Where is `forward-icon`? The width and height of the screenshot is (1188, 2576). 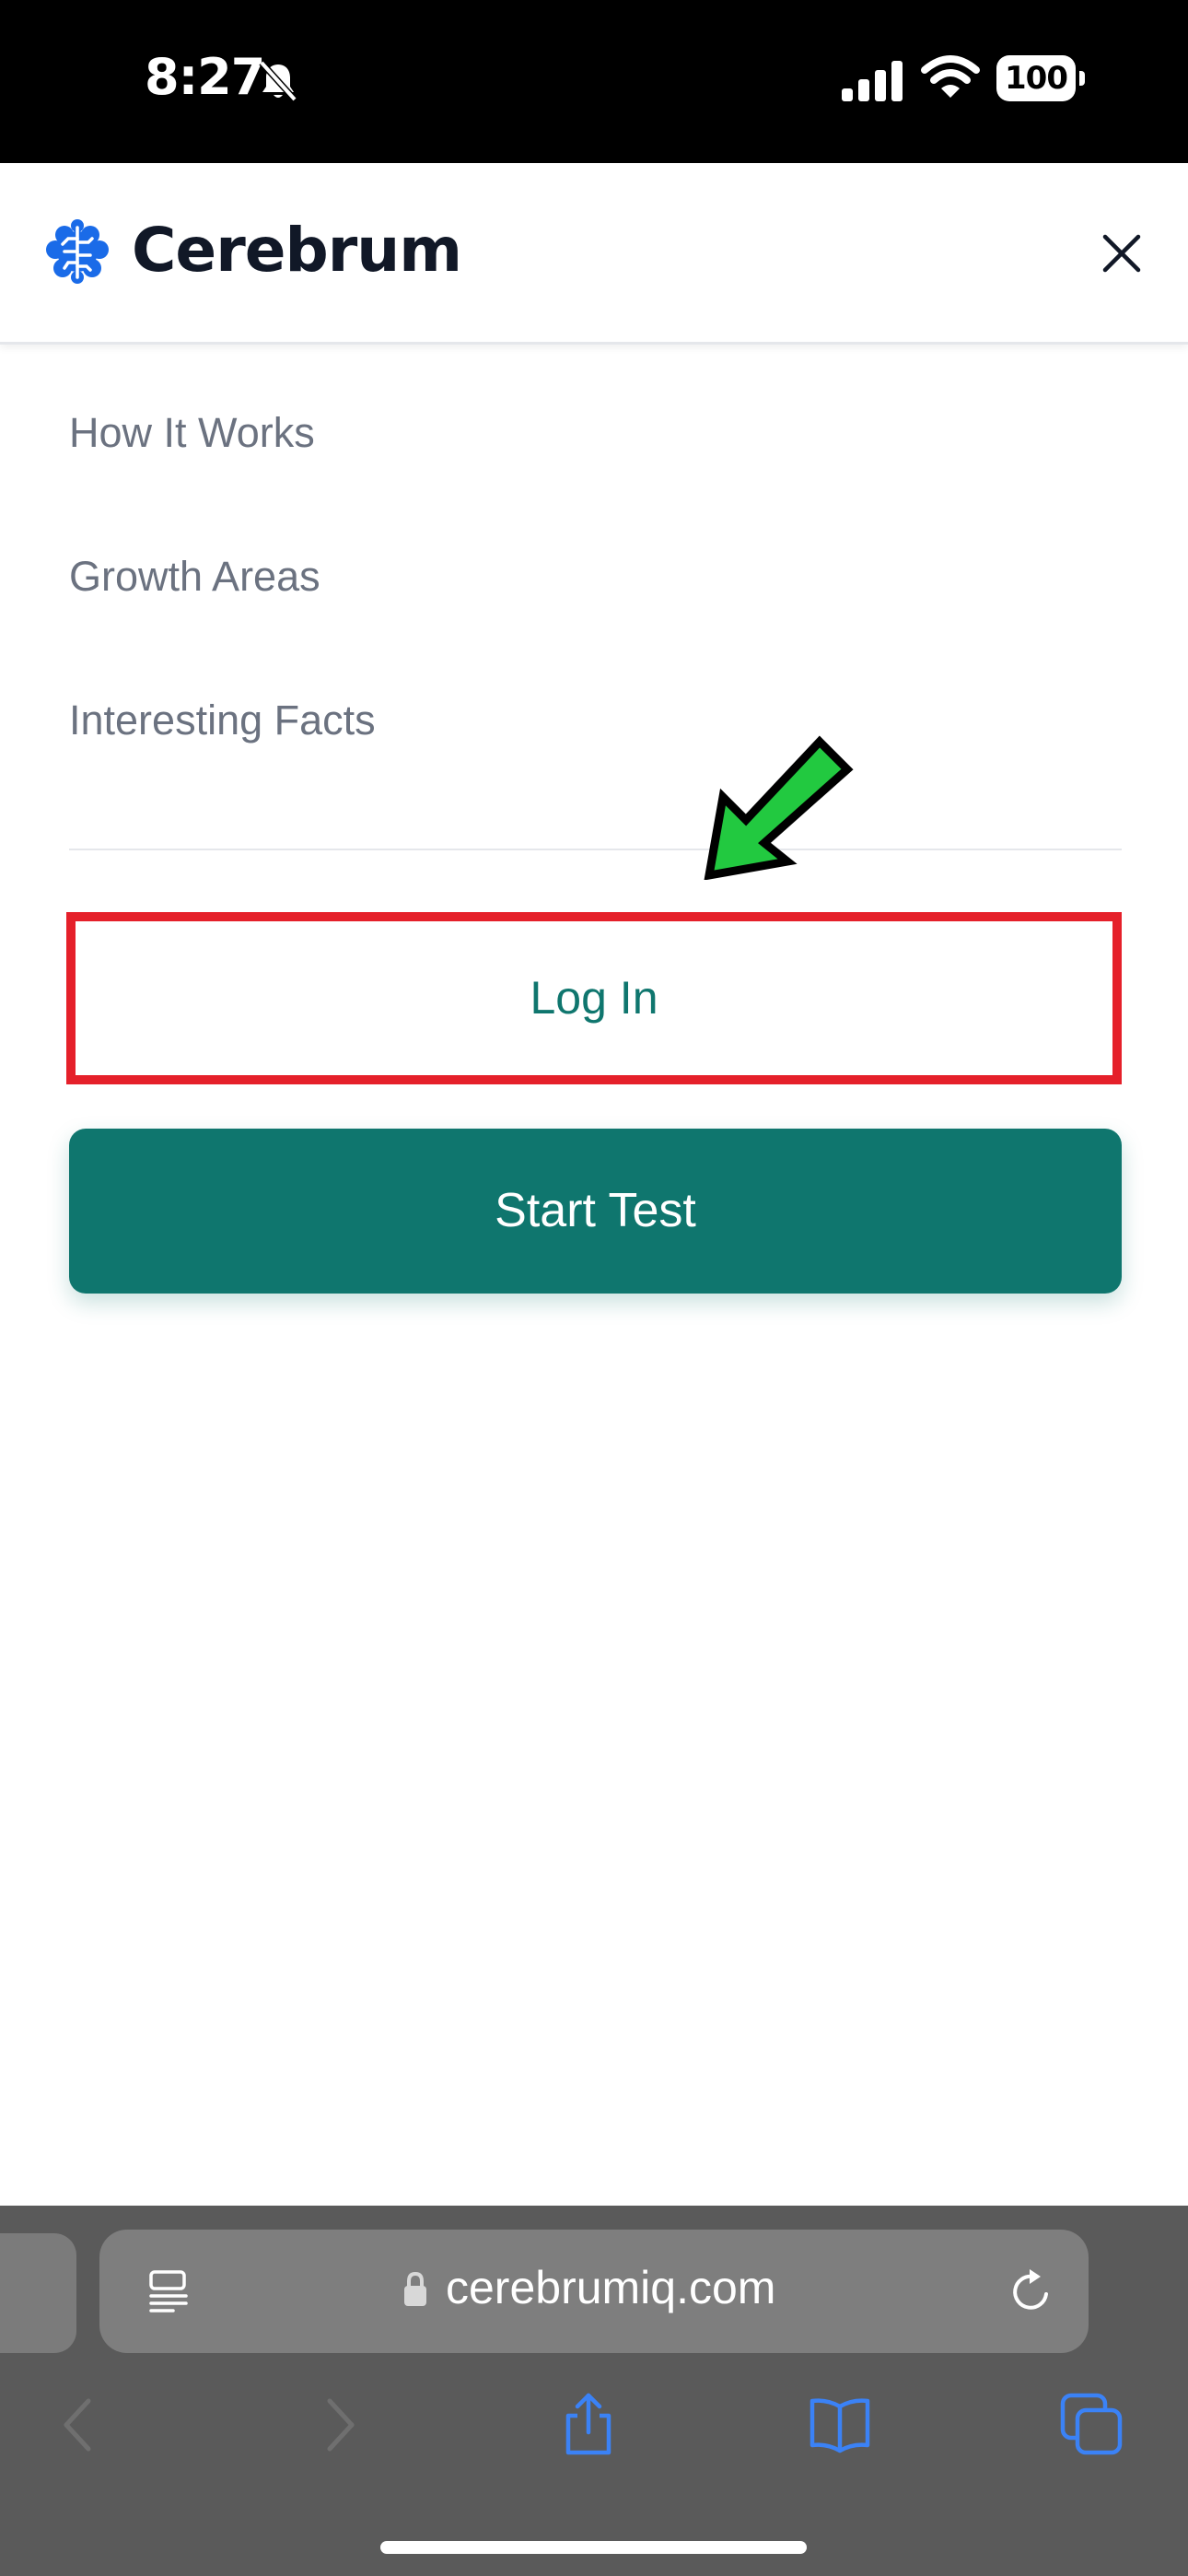
forward-icon is located at coordinates (339, 2425).